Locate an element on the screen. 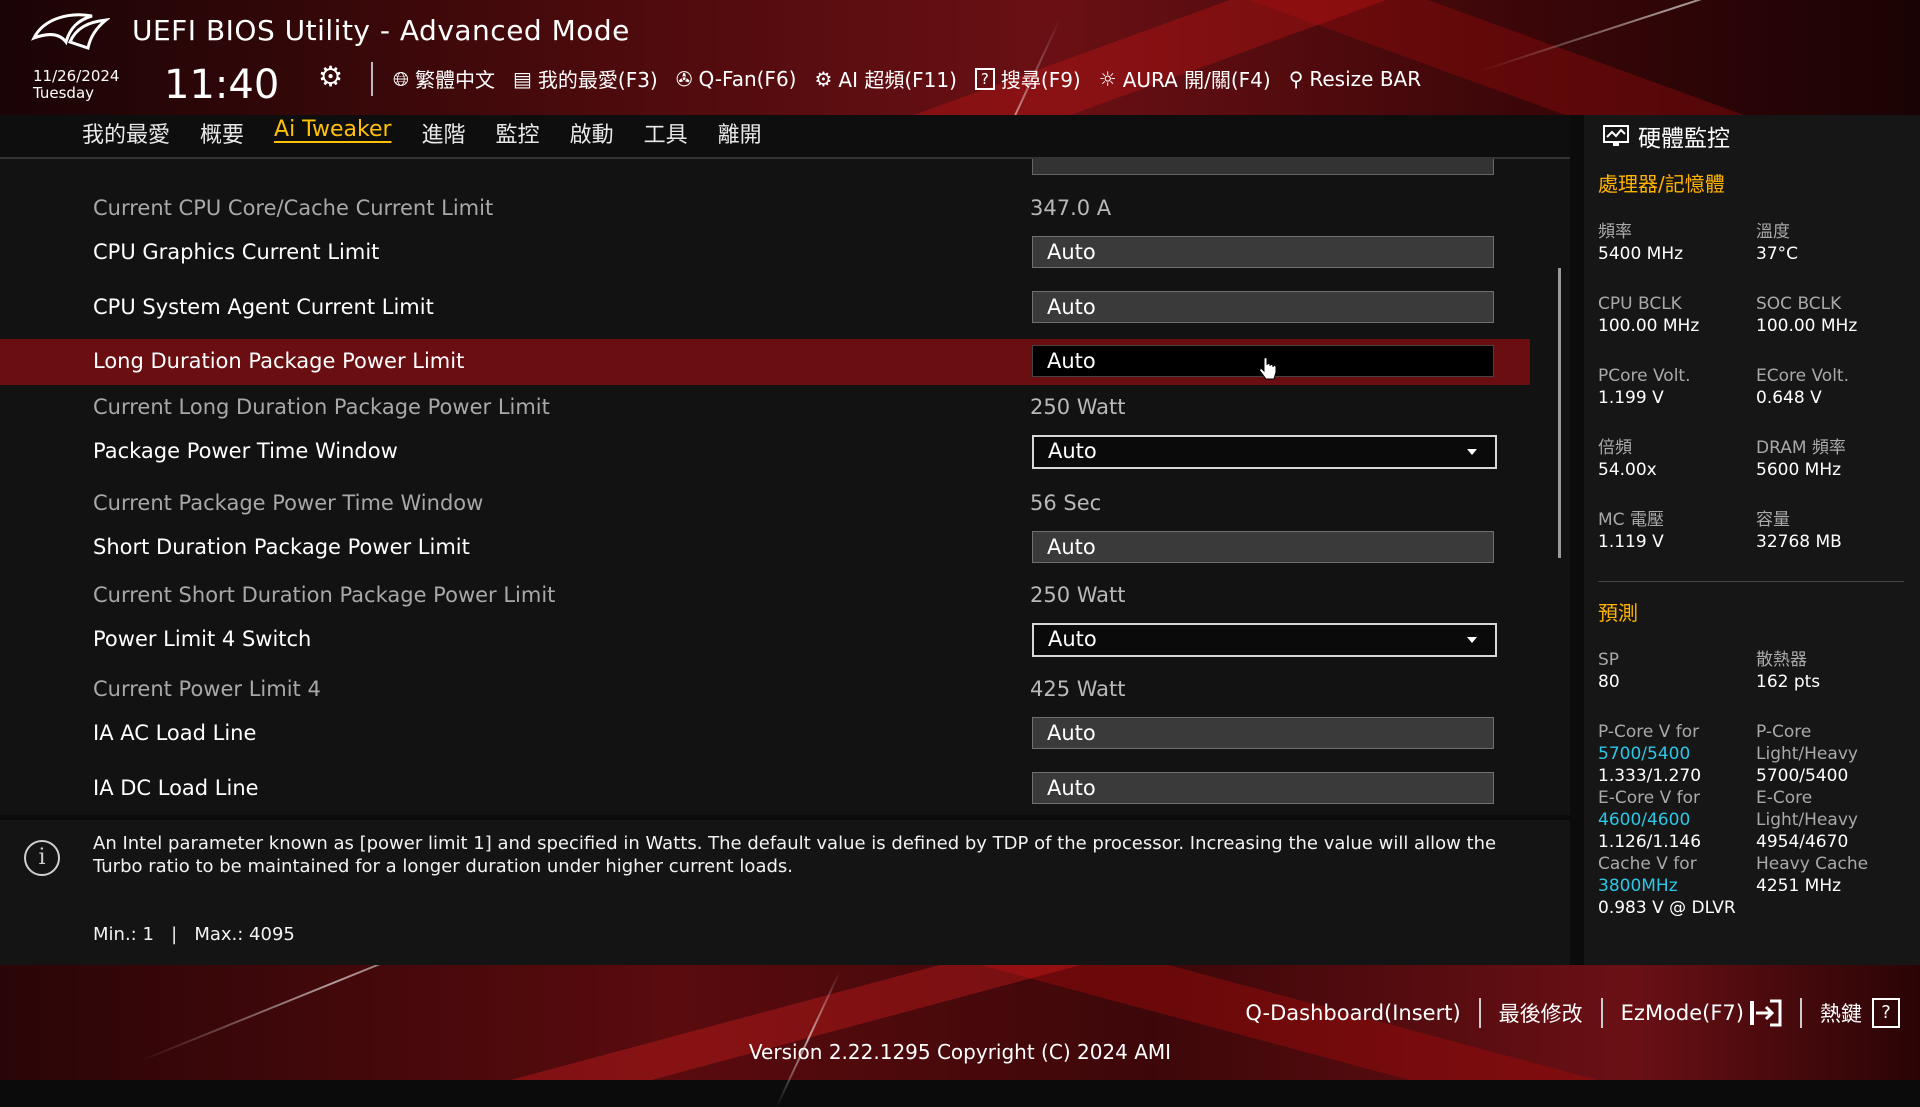 This screenshot has height=1107, width=1920. setting-row: Short Duration Package Power Limit Auto is located at coordinates (765, 548).